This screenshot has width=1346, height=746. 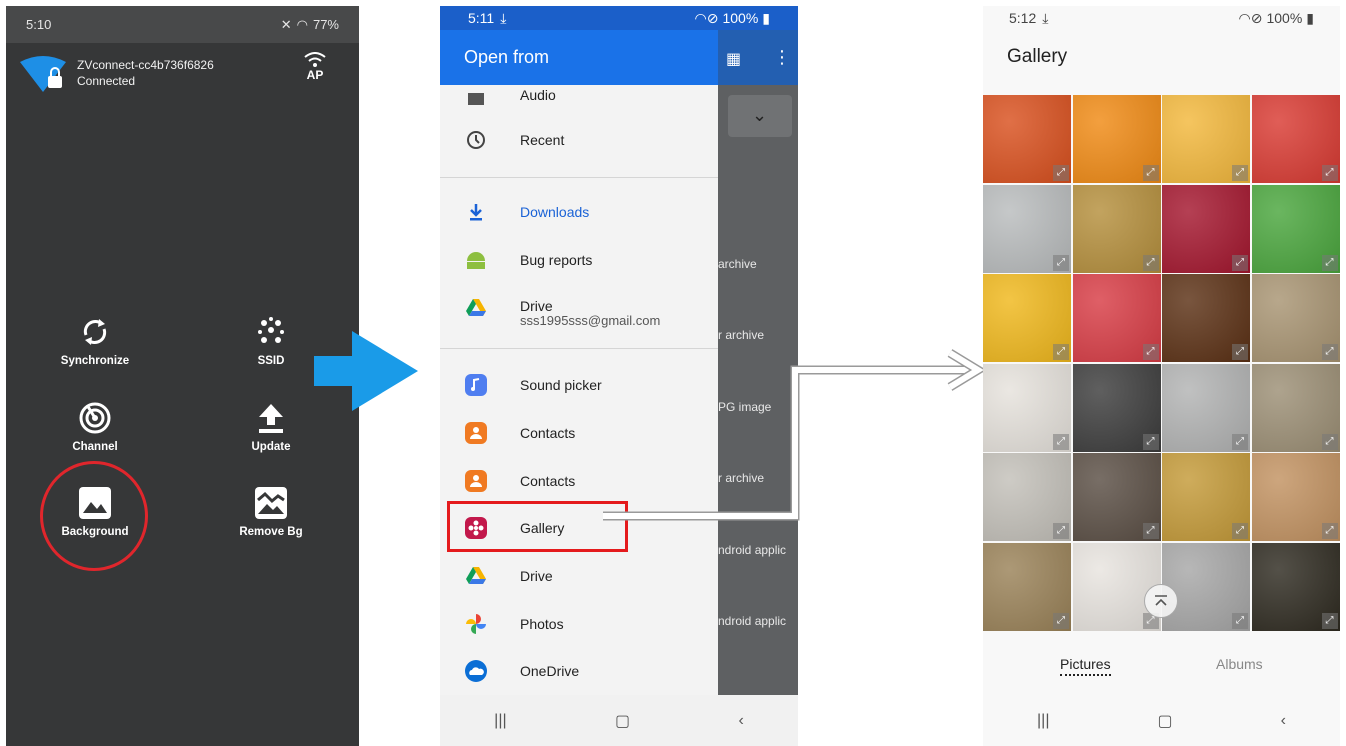 I want to click on drawer-item-recent: Recent, so click(x=579, y=140).